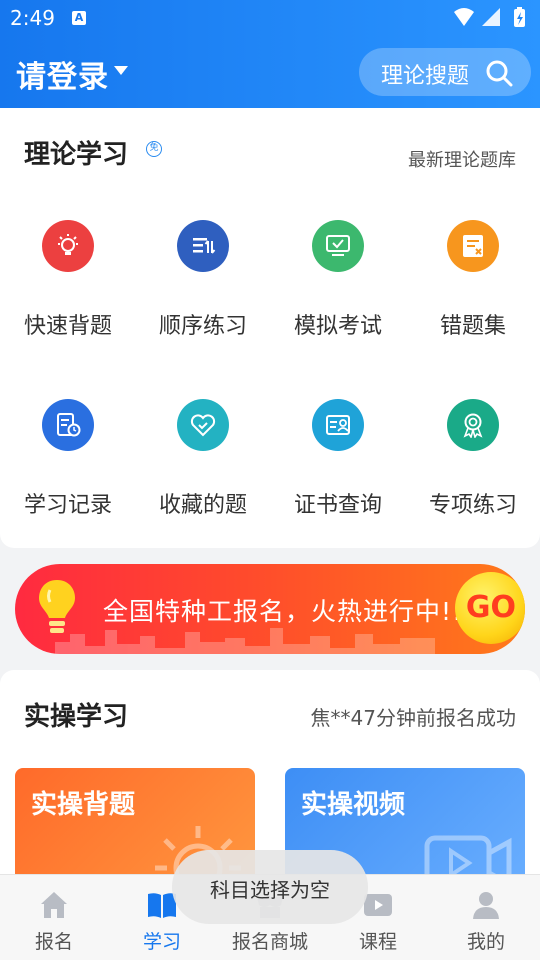 This screenshot has height=960, width=540. I want to click on login-button: 请登录, so click(62, 74).